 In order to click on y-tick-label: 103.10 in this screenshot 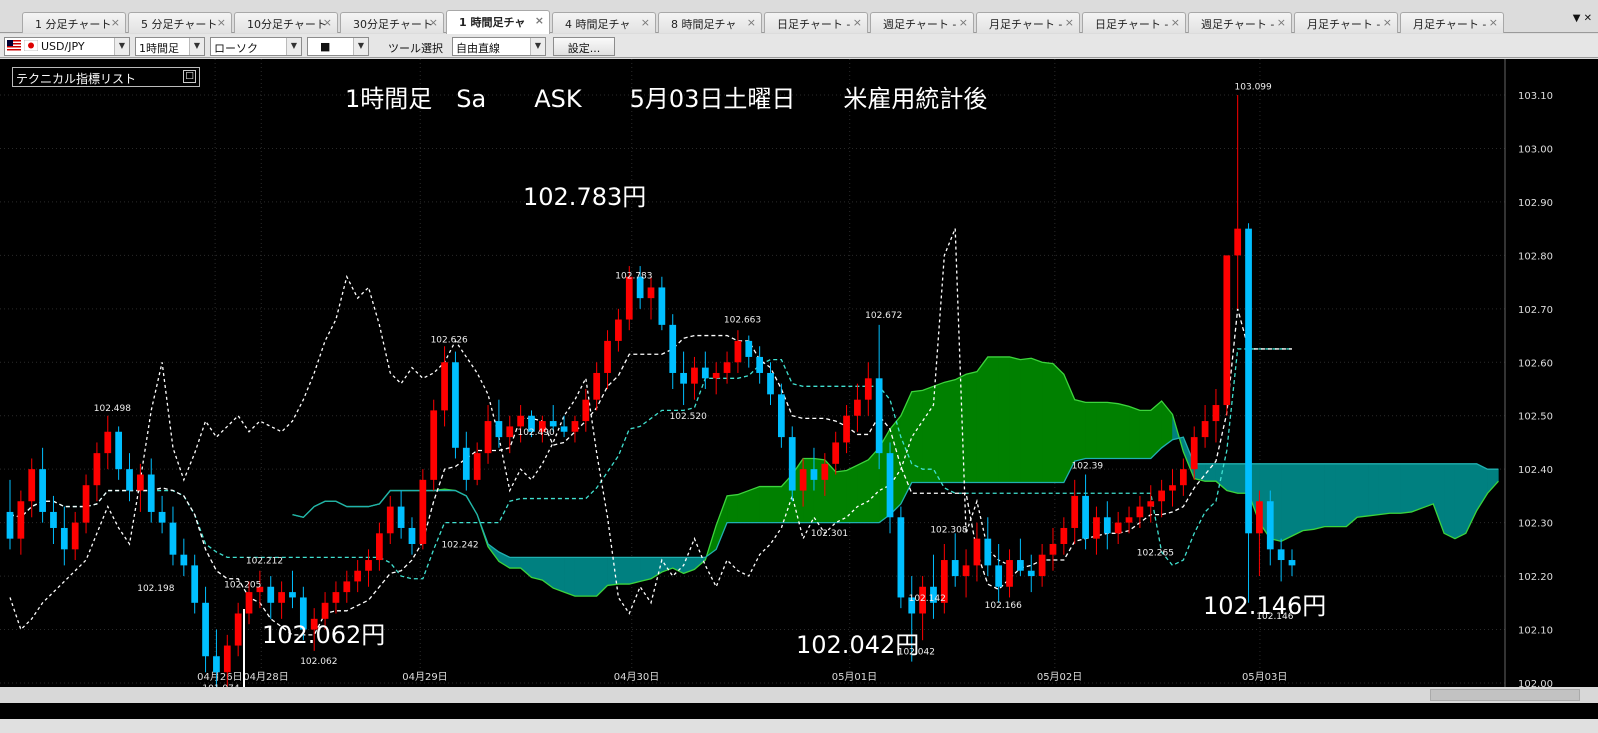, I will do `click(1535, 96)`.